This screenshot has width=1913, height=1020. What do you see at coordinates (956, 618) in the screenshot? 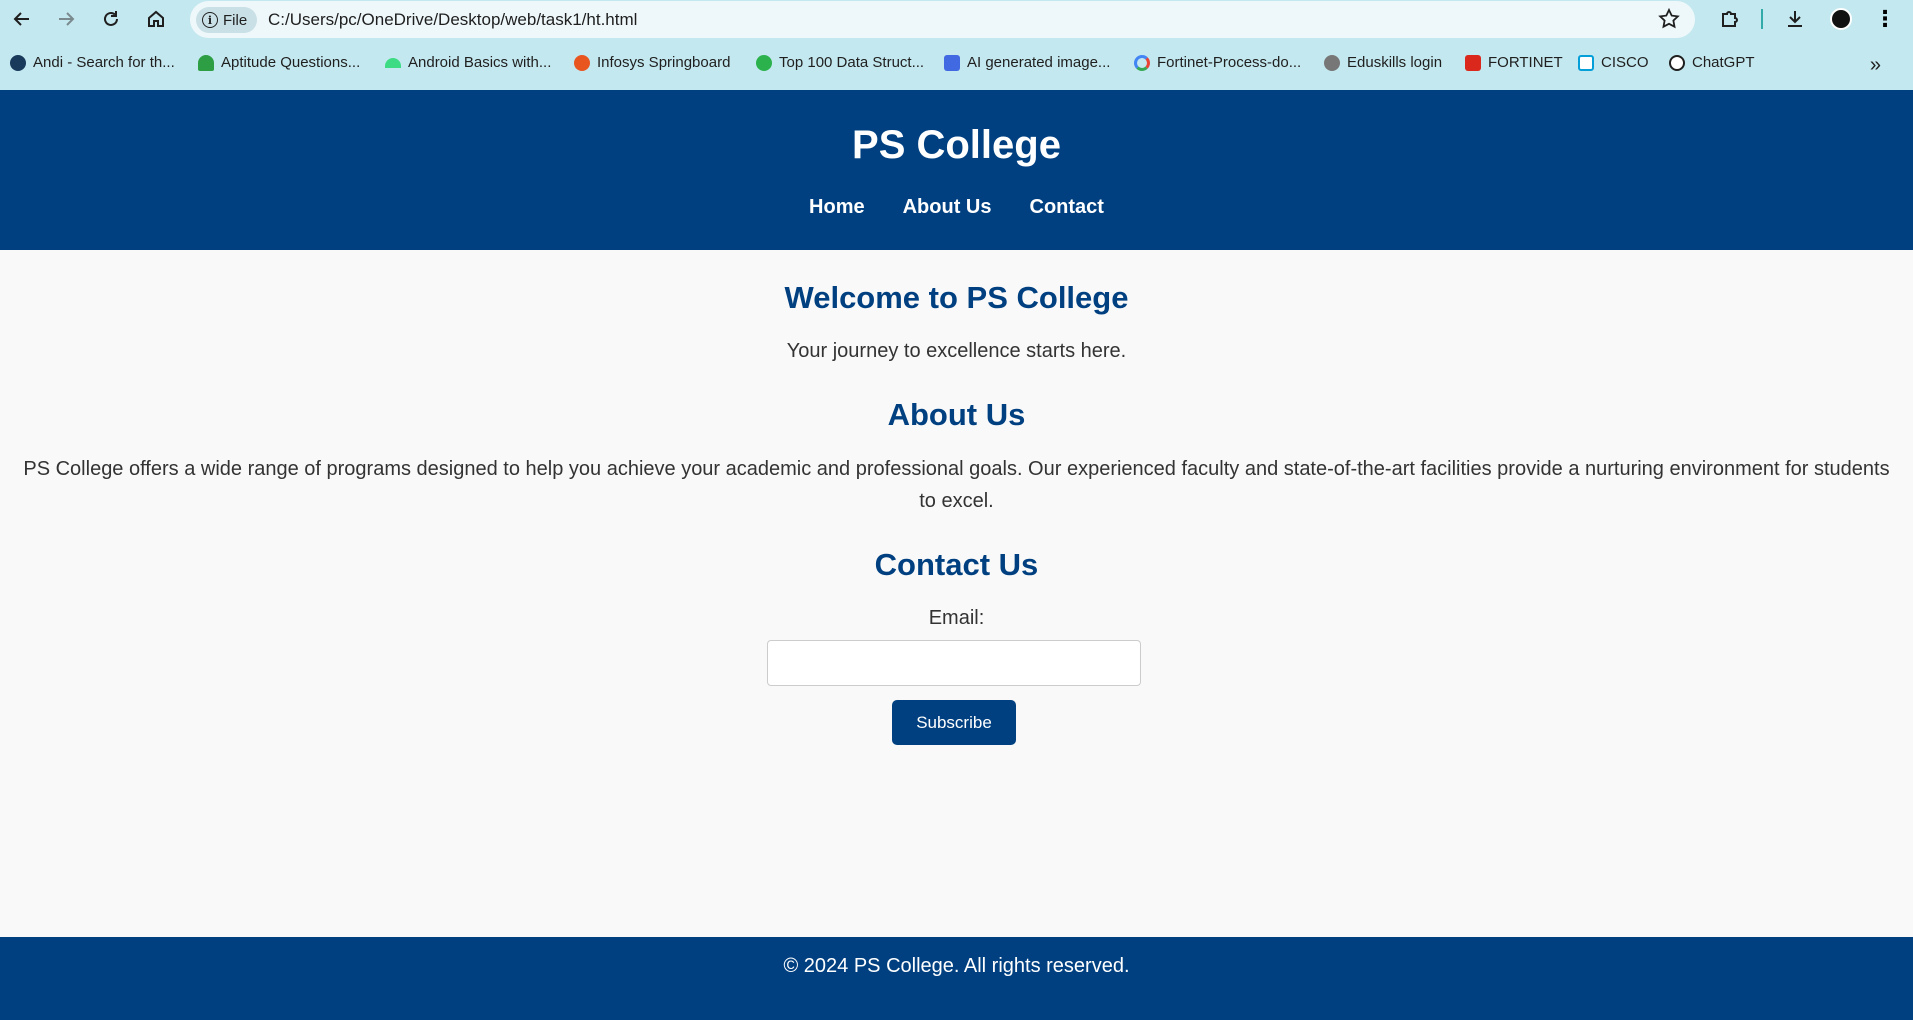
I see `email-label: Email:` at bounding box center [956, 618].